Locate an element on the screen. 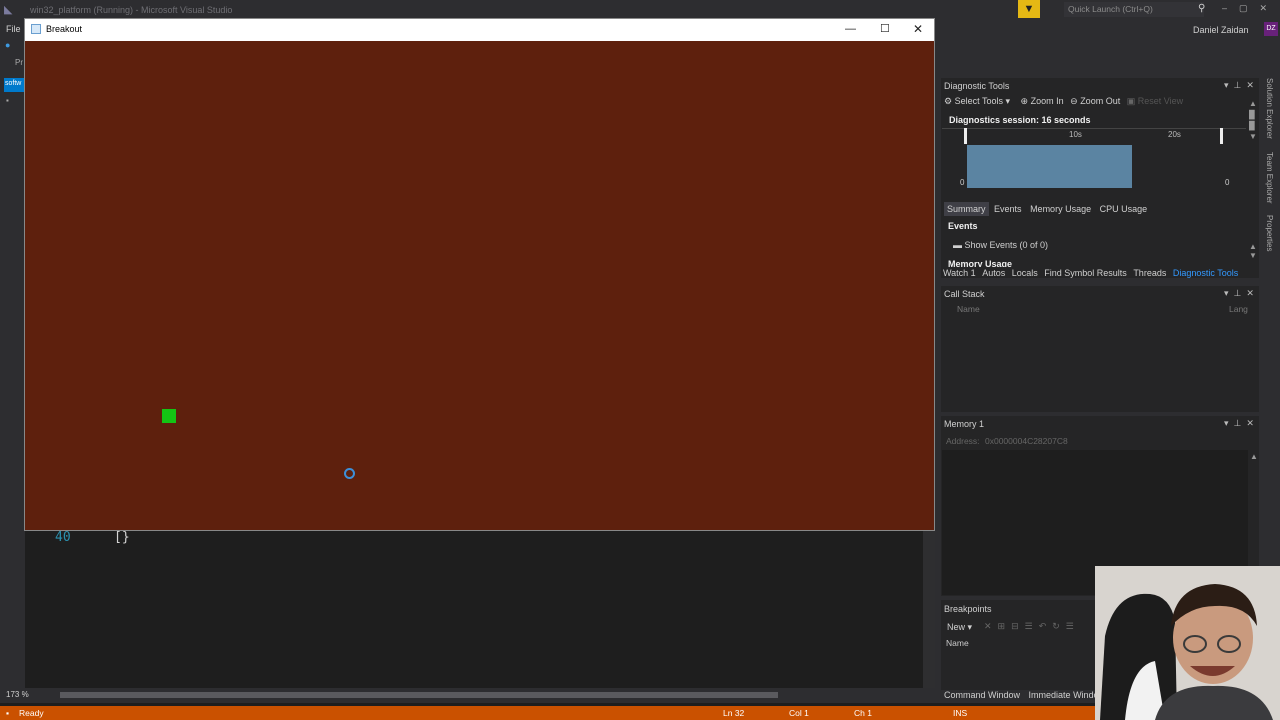  reset-view-icon: ▣ is located at coordinates (1131, 101).